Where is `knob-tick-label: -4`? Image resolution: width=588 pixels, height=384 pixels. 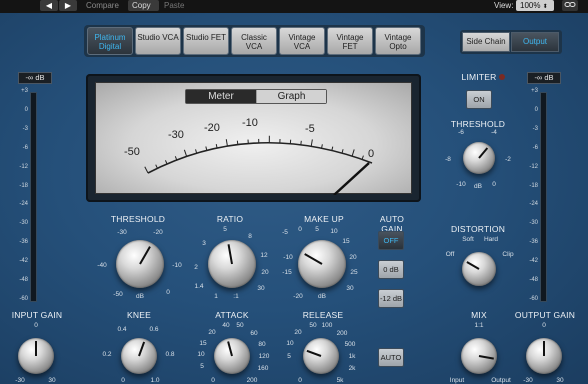
knob-tick-label: -4 is located at coordinates (494, 132).